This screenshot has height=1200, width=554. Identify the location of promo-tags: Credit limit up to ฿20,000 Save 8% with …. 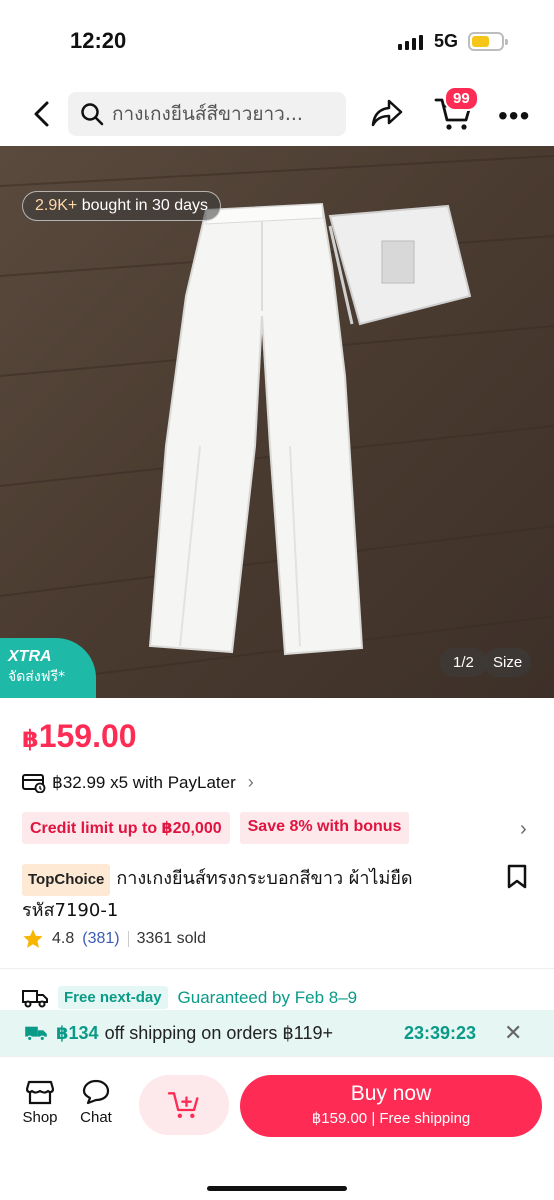
(216, 828).